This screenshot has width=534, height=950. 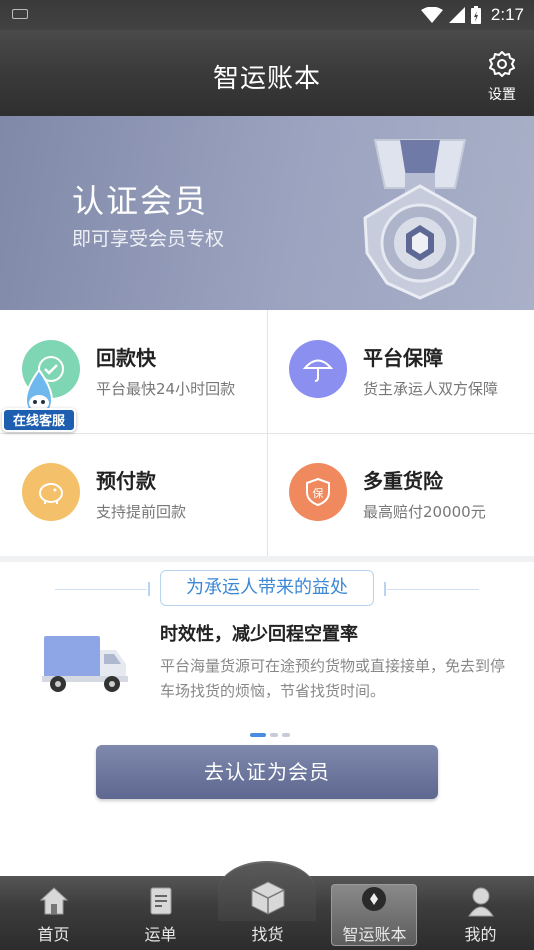 What do you see at coordinates (166, 389) in the screenshot?
I see `feature-desc: 平台最快24小时回款` at bounding box center [166, 389].